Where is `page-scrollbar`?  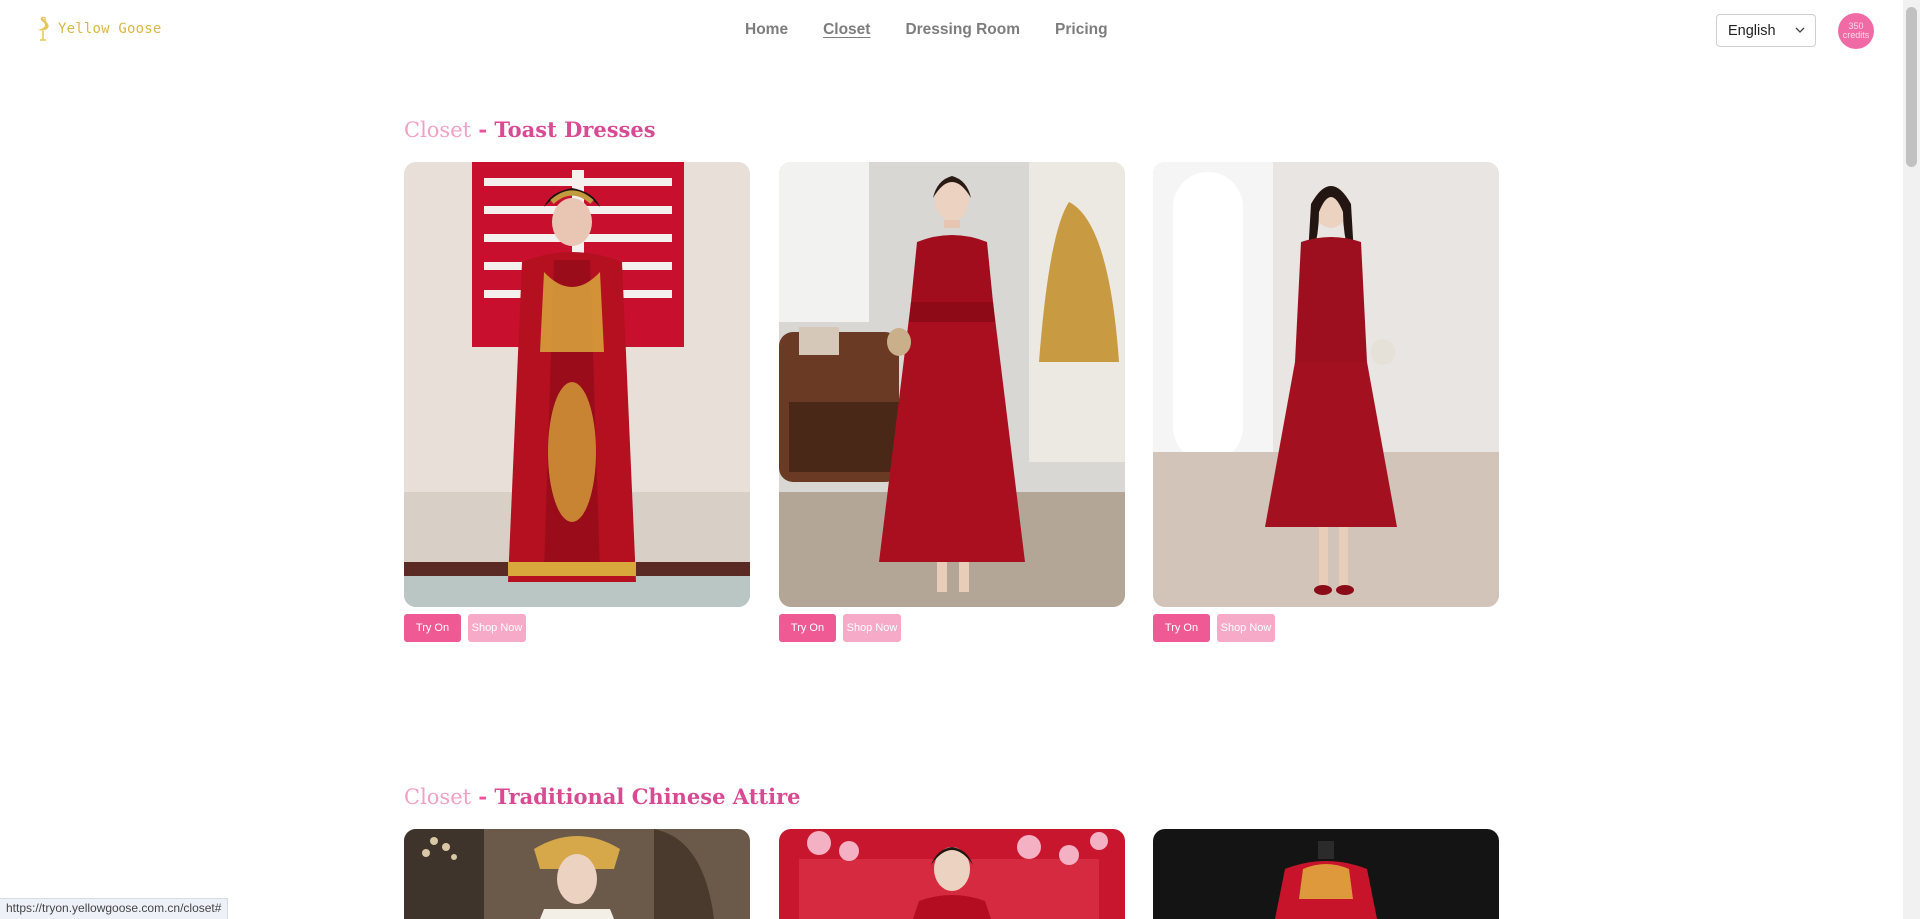
page-scrollbar is located at coordinates (1911, 459).